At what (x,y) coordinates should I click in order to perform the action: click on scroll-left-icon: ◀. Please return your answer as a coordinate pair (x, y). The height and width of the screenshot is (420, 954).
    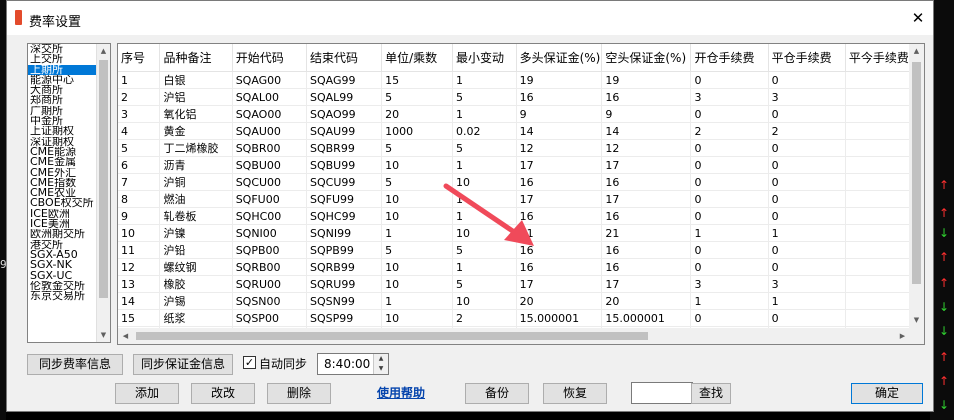
    Looking at the image, I should click on (125, 336).